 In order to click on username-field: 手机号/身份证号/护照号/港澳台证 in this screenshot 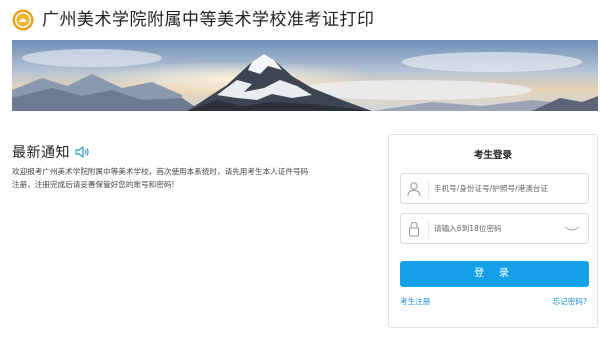, I will do `click(494, 188)`.